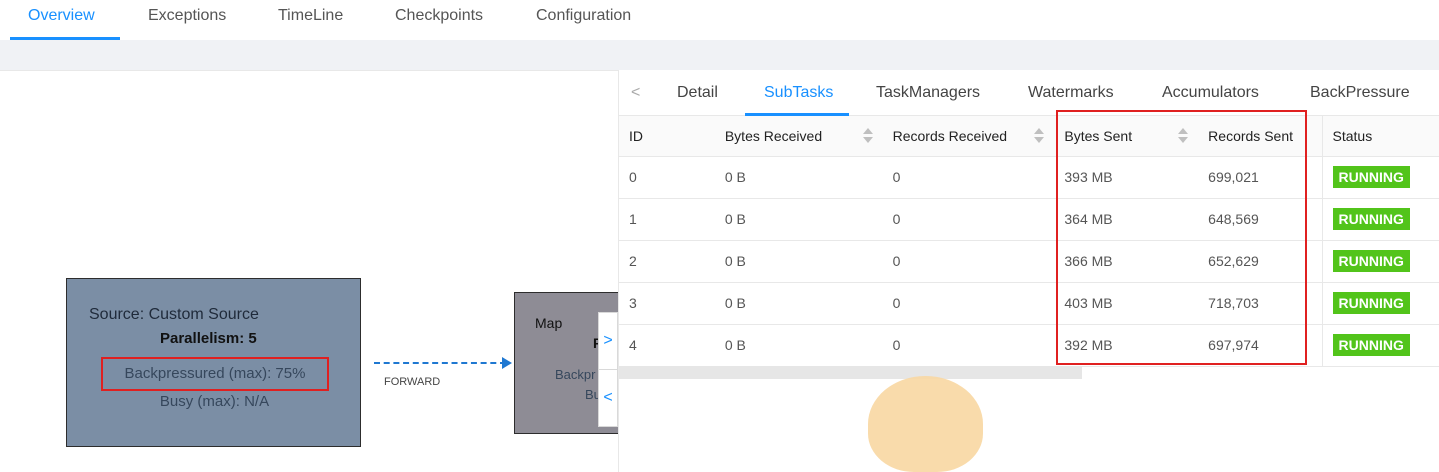 The image size is (1439, 472). What do you see at coordinates (1126, 136) in the screenshot?
I see `column-header-bytes-sent: Bytes Sent` at bounding box center [1126, 136].